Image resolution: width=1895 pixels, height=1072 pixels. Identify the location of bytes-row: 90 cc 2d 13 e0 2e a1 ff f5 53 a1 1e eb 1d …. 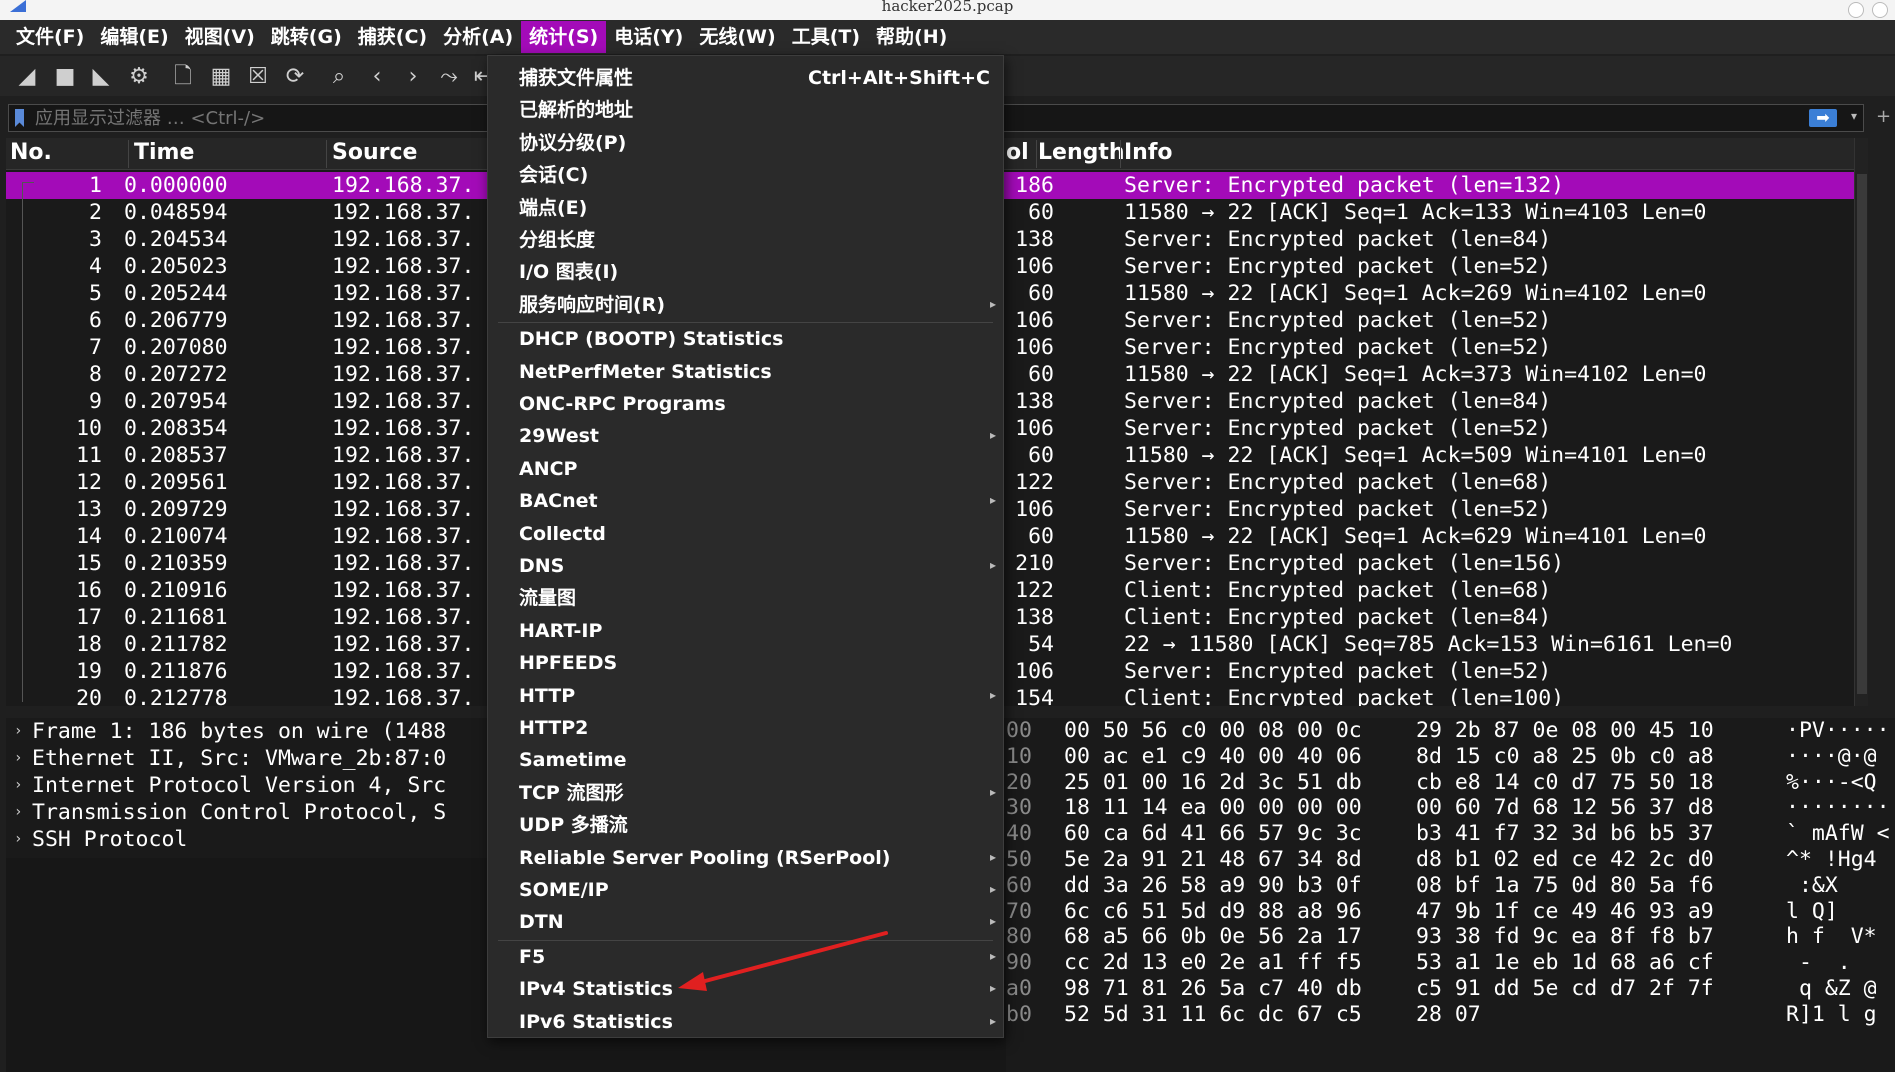
(1450, 963).